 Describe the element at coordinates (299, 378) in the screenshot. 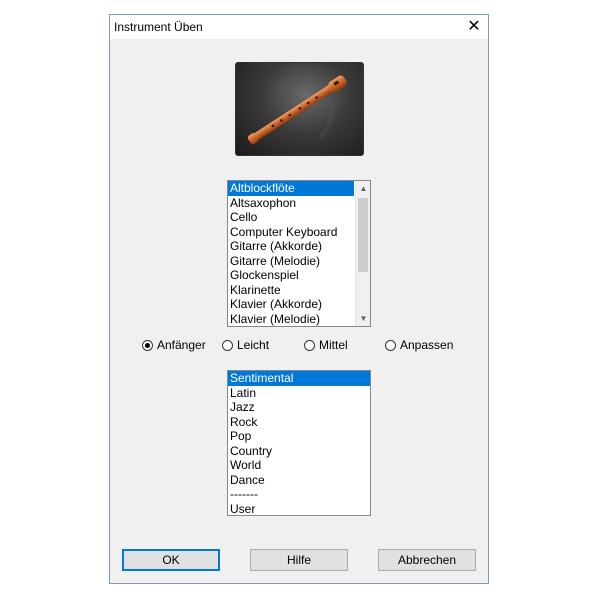

I see `style-list-item: Sentimental` at that location.